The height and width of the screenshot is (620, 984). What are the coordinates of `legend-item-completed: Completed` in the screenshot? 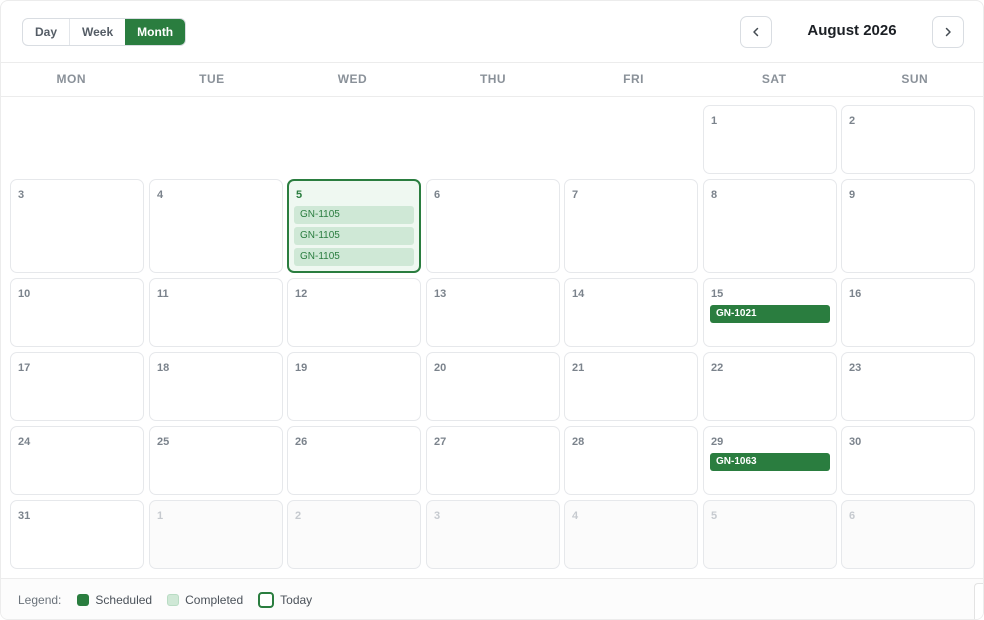 It's located at (205, 600).